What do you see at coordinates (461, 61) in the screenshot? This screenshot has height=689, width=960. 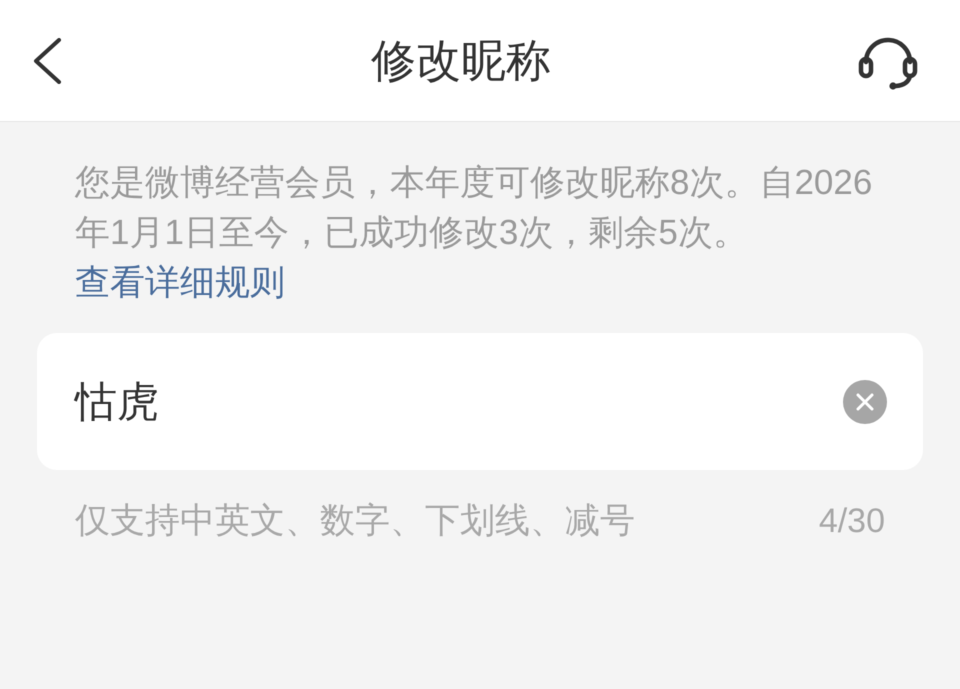 I see `page-title: 修改昵称` at bounding box center [461, 61].